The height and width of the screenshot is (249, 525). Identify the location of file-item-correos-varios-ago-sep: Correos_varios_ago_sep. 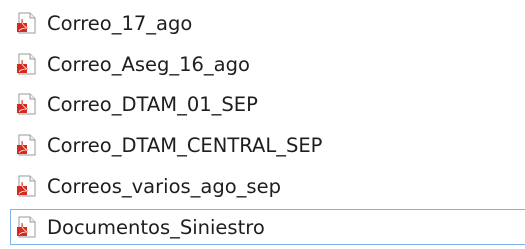
(267, 186).